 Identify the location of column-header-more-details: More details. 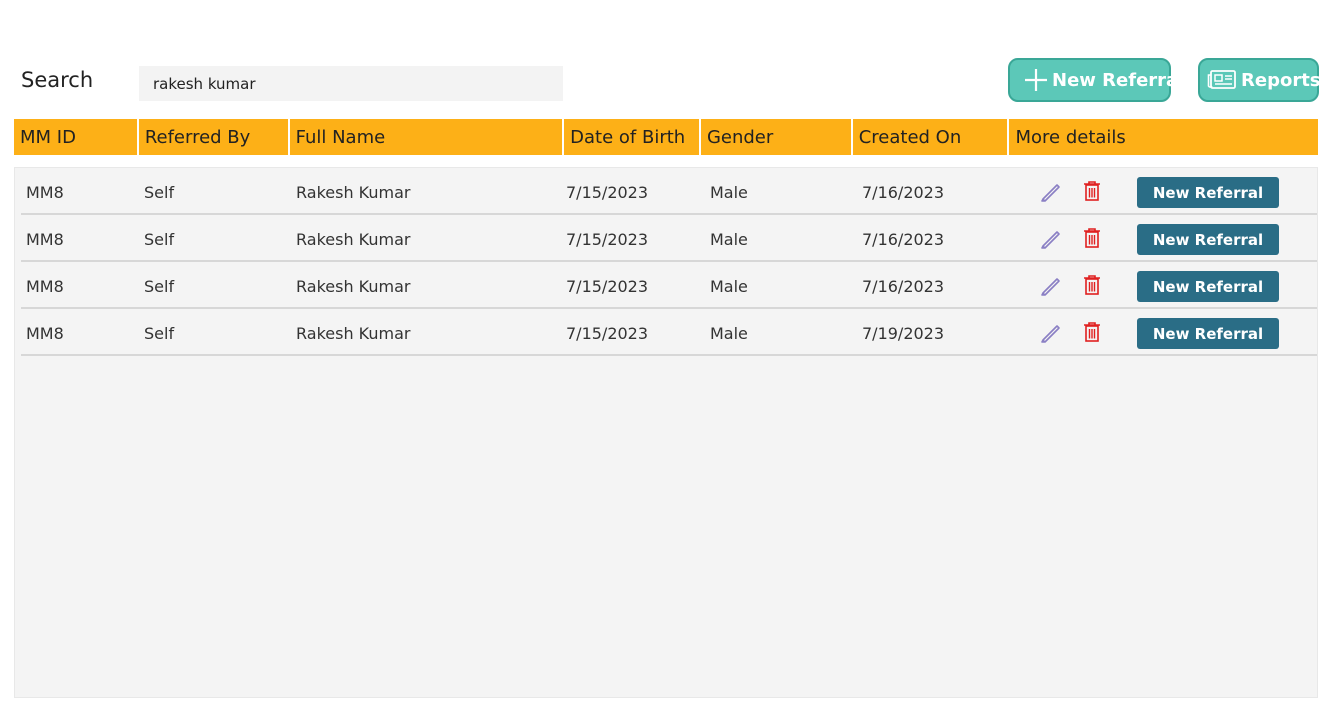
(1163, 137).